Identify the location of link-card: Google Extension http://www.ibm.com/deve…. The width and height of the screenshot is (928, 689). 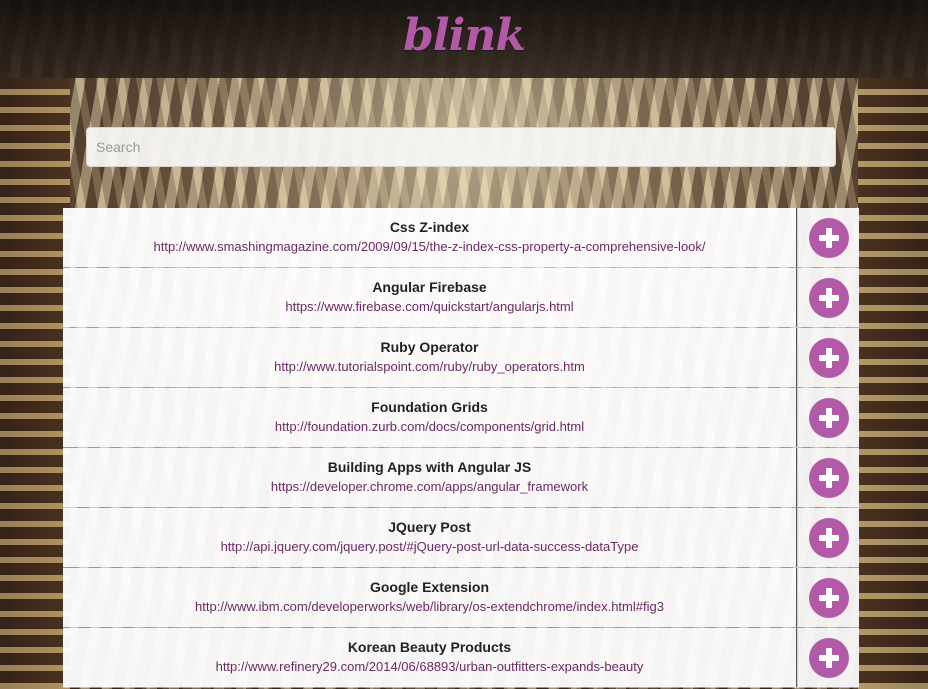
(430, 597).